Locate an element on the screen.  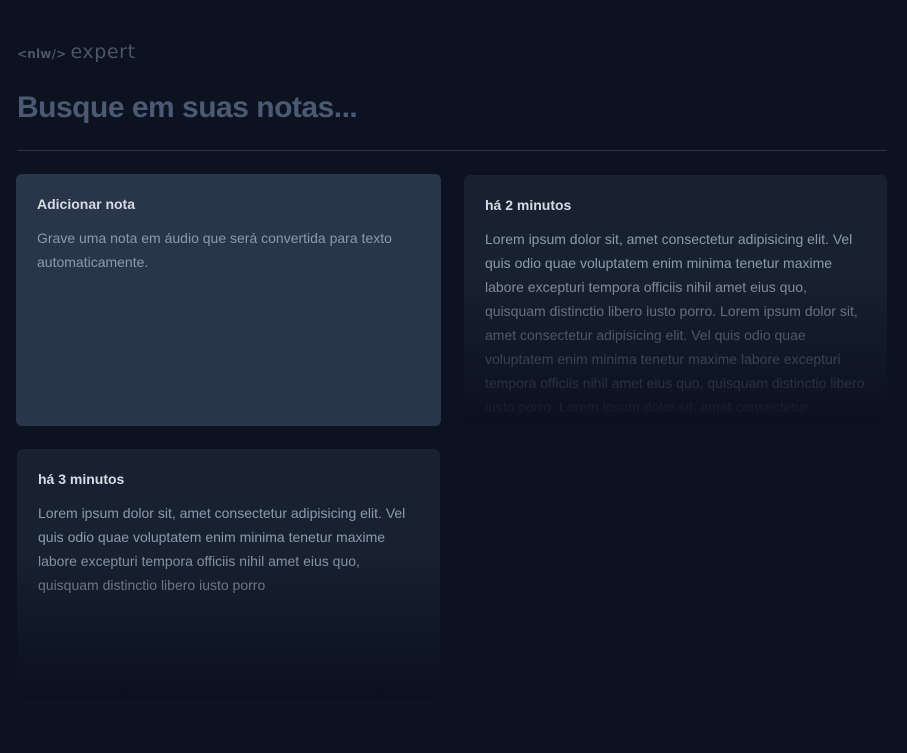
divider is located at coordinates (452, 150).